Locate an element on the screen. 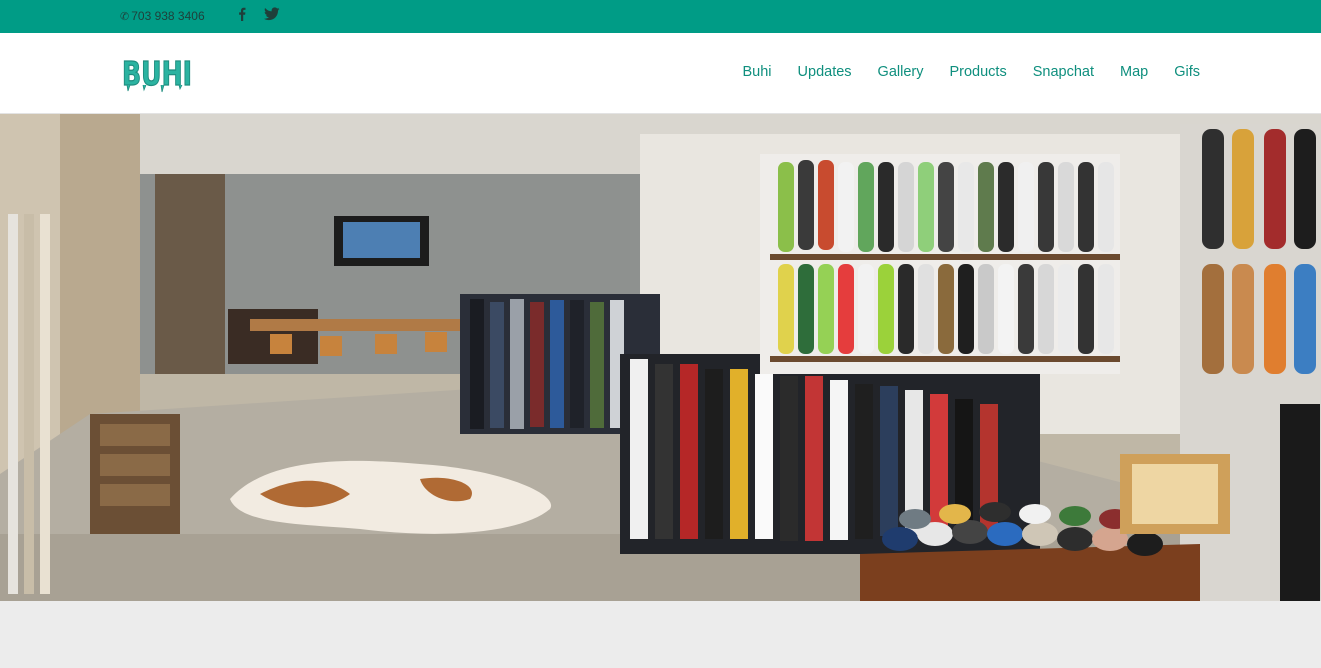  phone-contact: ✆ 703 938 3406 is located at coordinates (162, 16).